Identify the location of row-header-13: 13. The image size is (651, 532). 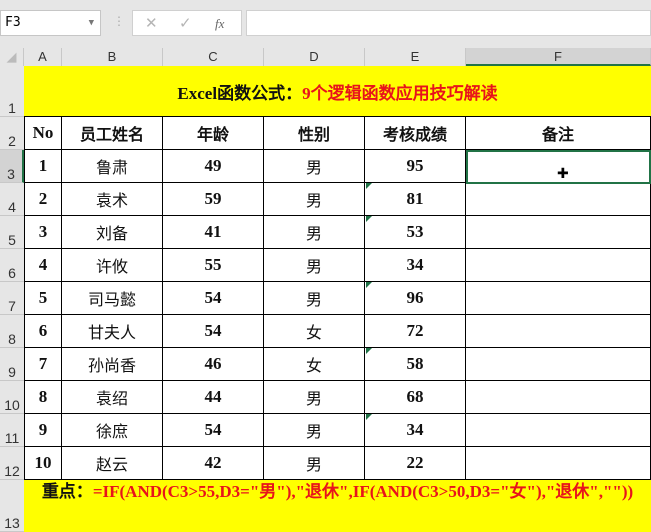
(12, 506).